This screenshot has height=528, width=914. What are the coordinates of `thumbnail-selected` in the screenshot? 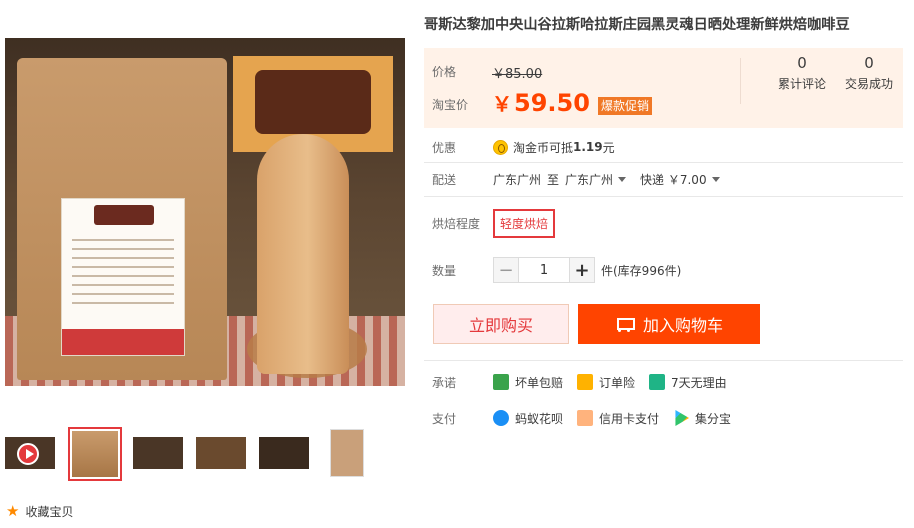 It's located at (95, 454).